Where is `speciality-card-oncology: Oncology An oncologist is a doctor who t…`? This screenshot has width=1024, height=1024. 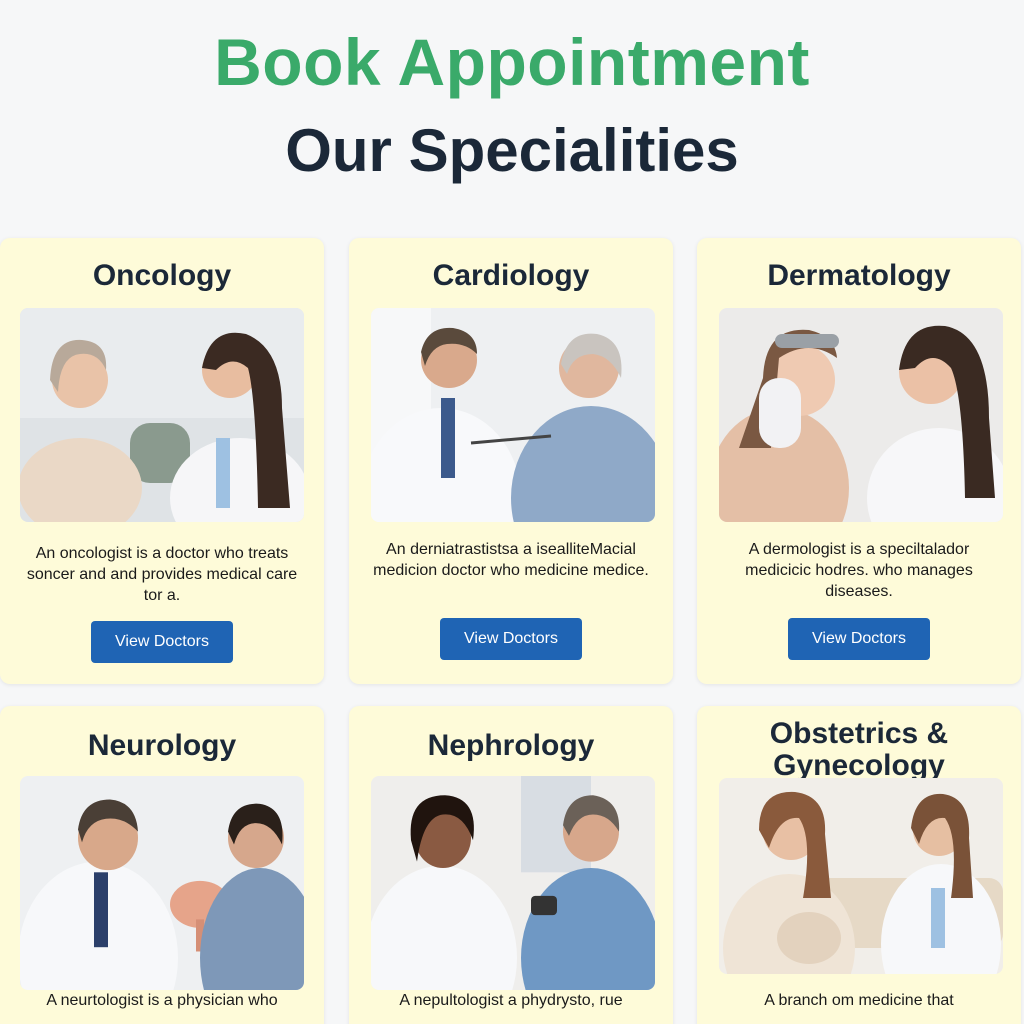 speciality-card-oncology: Oncology An oncologist is a doctor who t… is located at coordinates (162, 461).